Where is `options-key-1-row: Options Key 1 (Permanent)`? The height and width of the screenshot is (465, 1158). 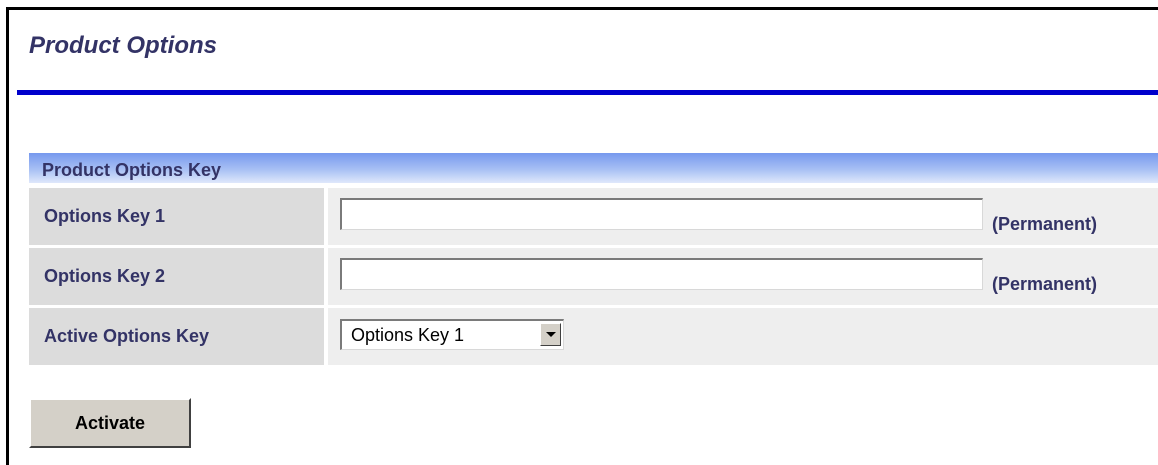 options-key-1-row: Options Key 1 (Permanent) is located at coordinates (593, 216).